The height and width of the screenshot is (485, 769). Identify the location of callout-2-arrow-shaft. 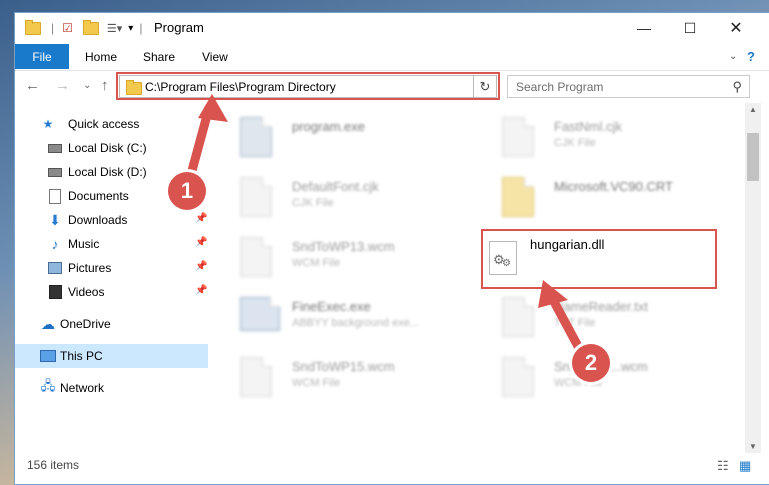
(565, 323).